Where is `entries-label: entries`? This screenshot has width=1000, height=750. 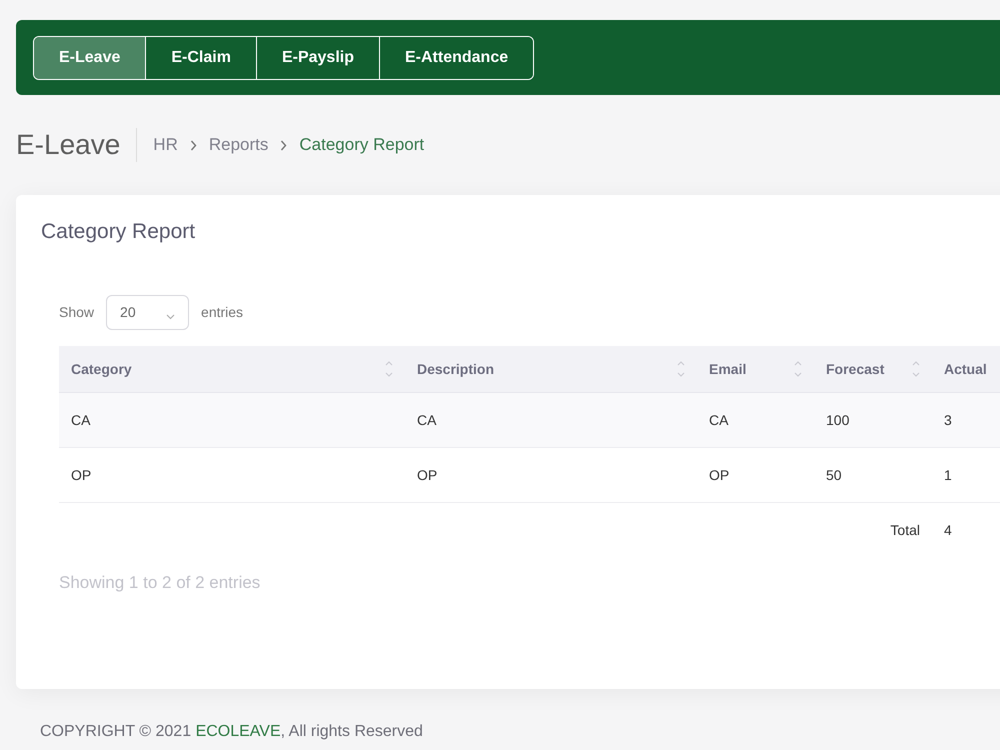
entries-label: entries is located at coordinates (222, 312).